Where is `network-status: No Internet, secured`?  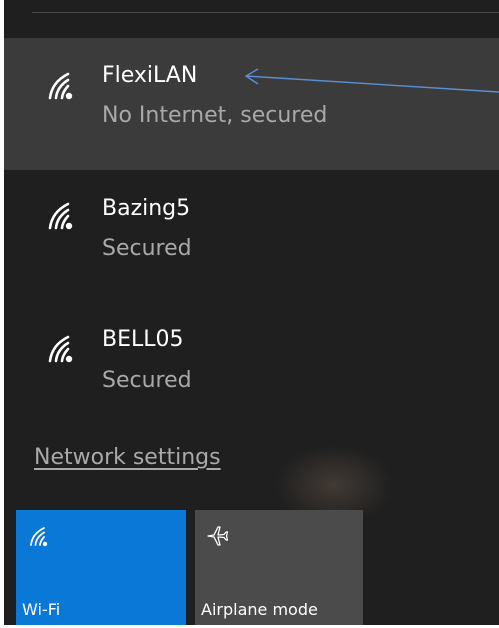 network-status: No Internet, secured is located at coordinates (215, 115).